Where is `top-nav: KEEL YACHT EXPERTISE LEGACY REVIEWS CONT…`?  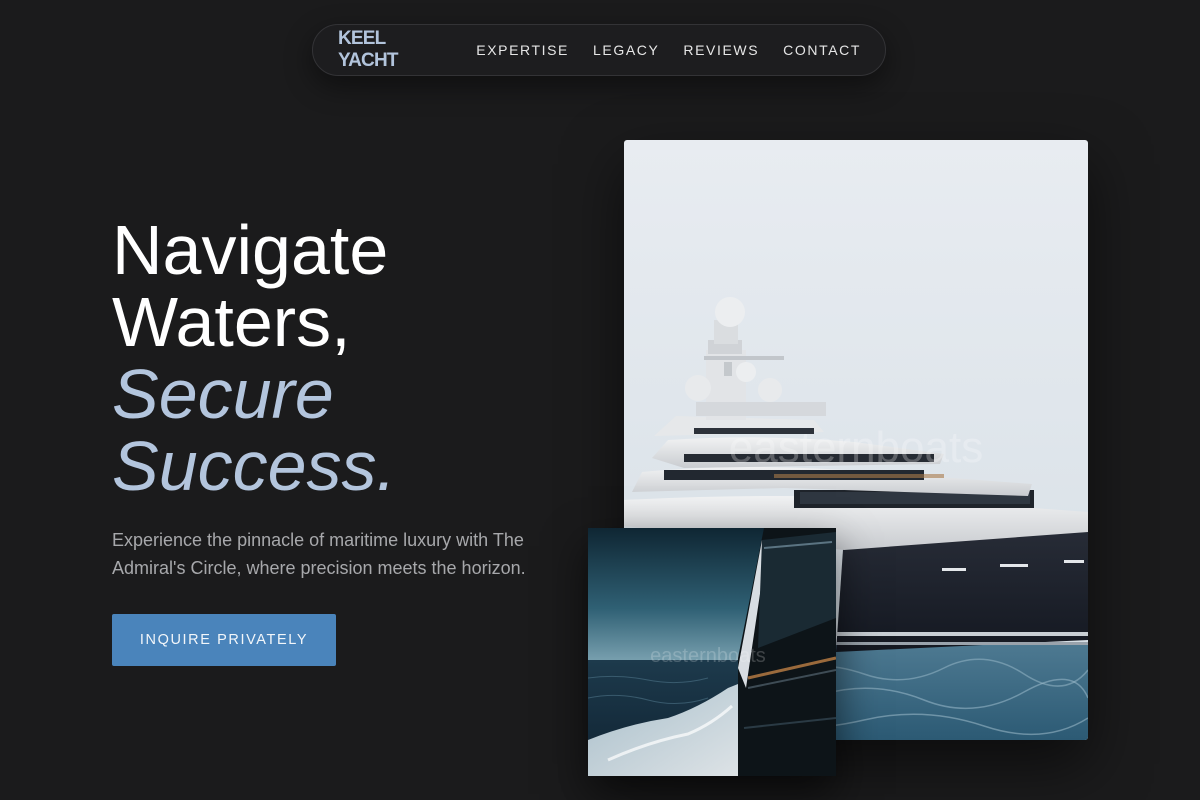 top-nav: KEEL YACHT EXPERTISE LEGACY REVIEWS CONT… is located at coordinates (599, 50).